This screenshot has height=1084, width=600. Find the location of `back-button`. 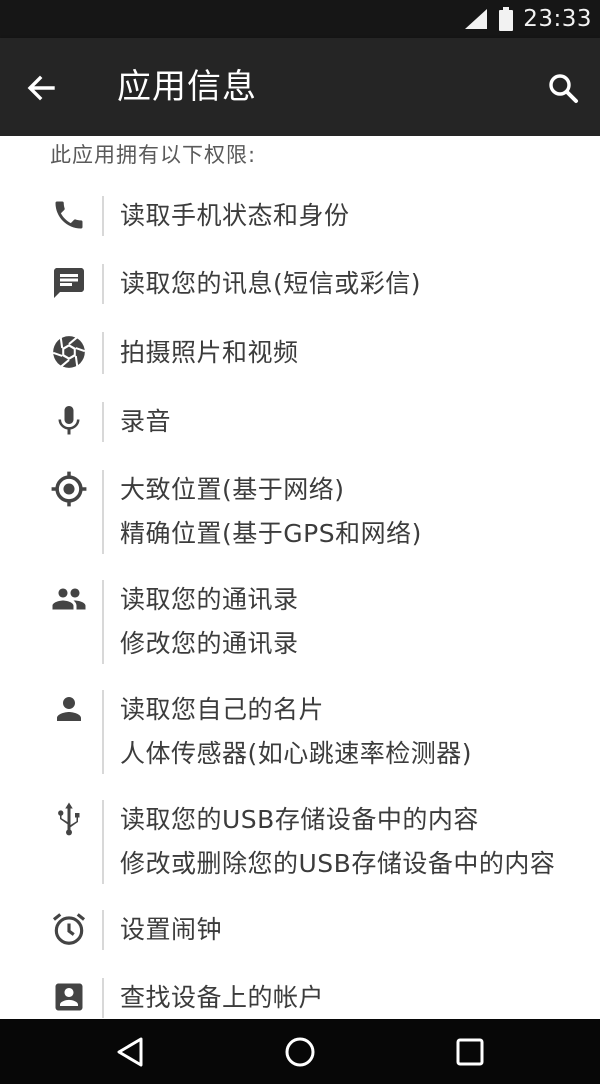

back-button is located at coordinates (41, 88).